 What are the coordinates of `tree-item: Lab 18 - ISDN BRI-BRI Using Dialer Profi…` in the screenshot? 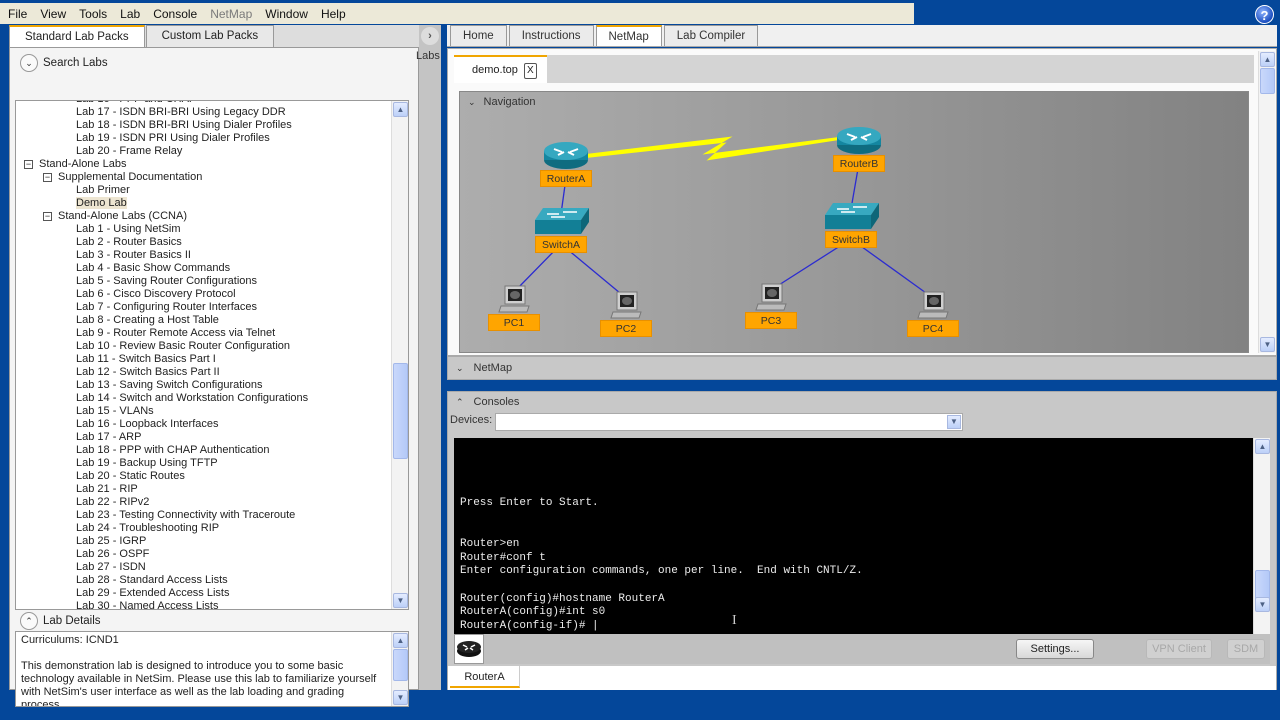 It's located at (204, 125).